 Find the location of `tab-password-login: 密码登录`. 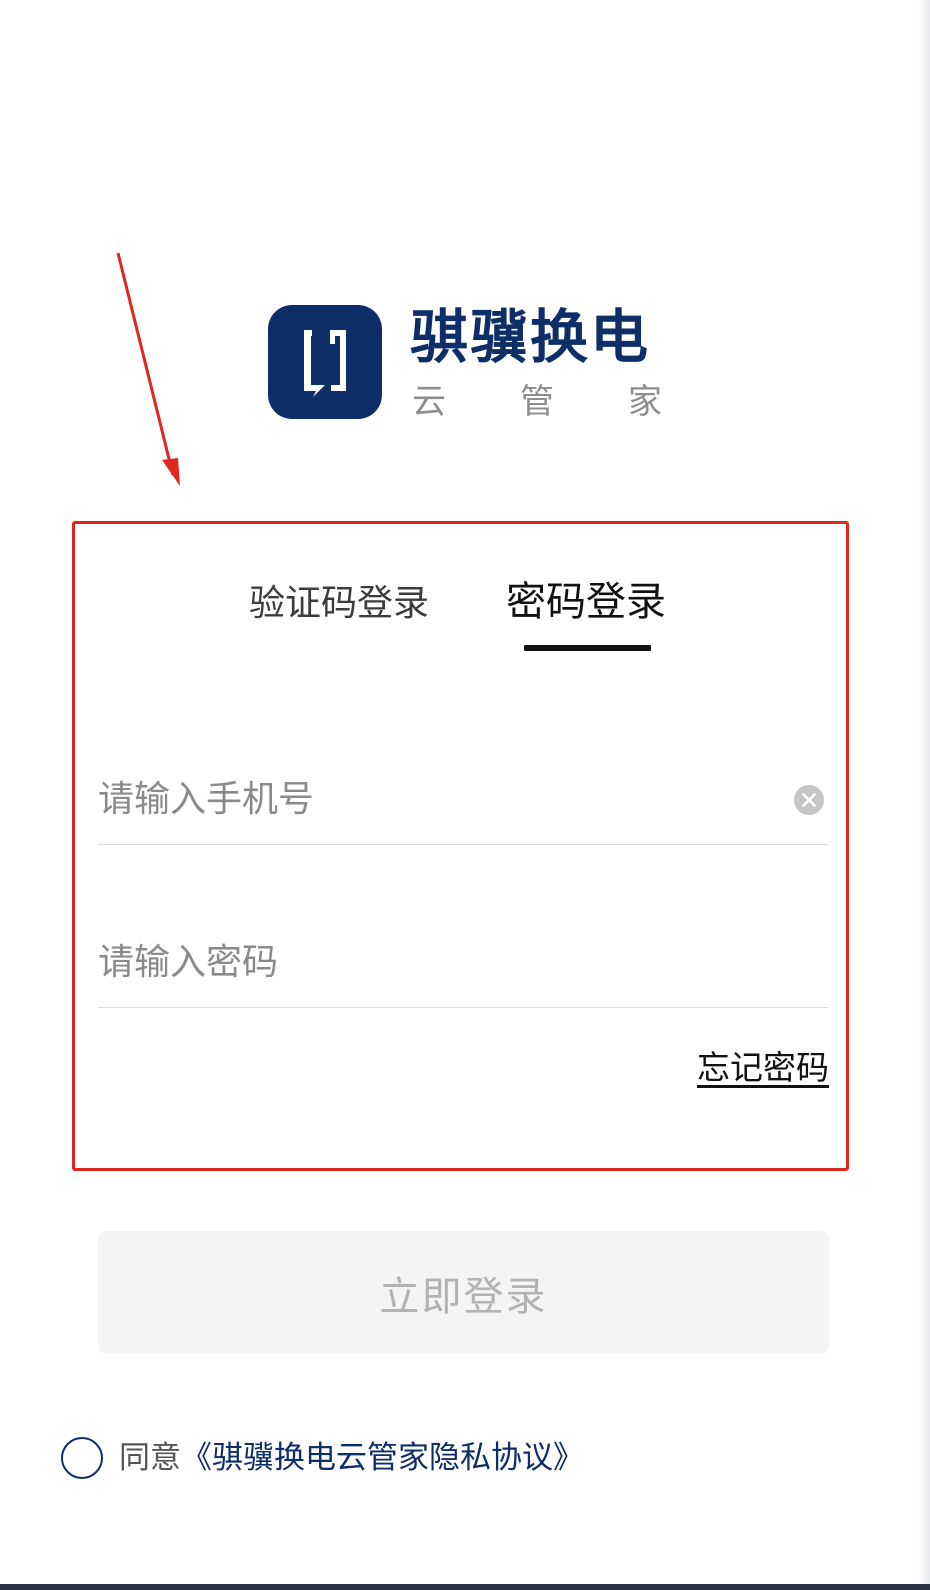

tab-password-login: 密码登录 is located at coordinates (586, 602).